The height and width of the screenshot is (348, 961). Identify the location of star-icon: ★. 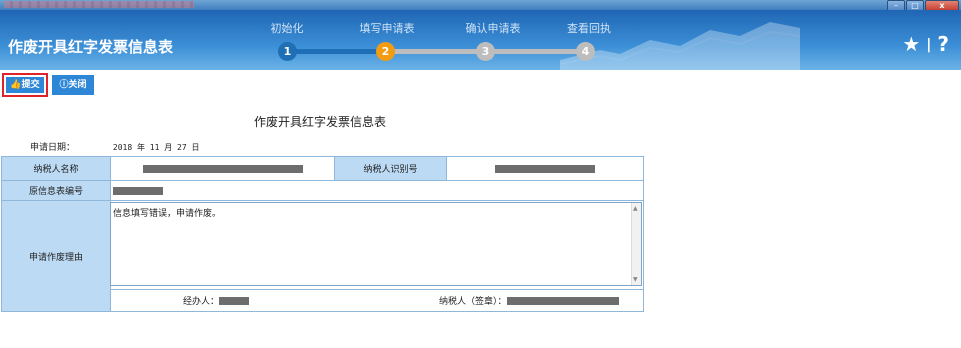
(911, 44).